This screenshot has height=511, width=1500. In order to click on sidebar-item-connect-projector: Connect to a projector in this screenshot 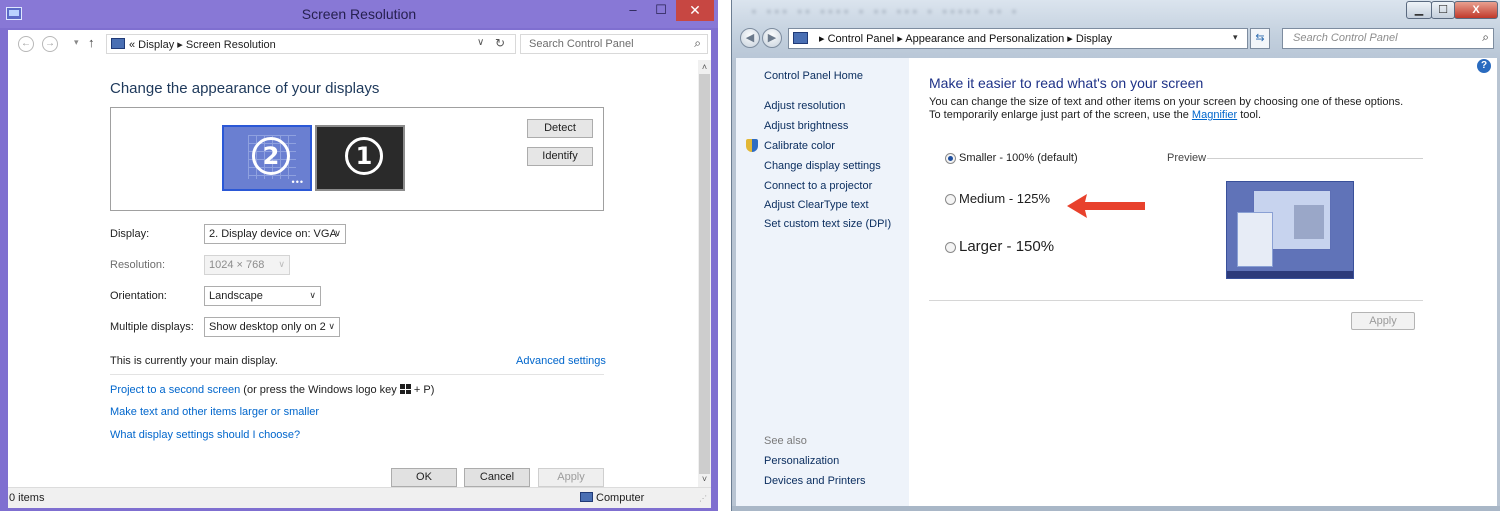, I will do `click(818, 186)`.